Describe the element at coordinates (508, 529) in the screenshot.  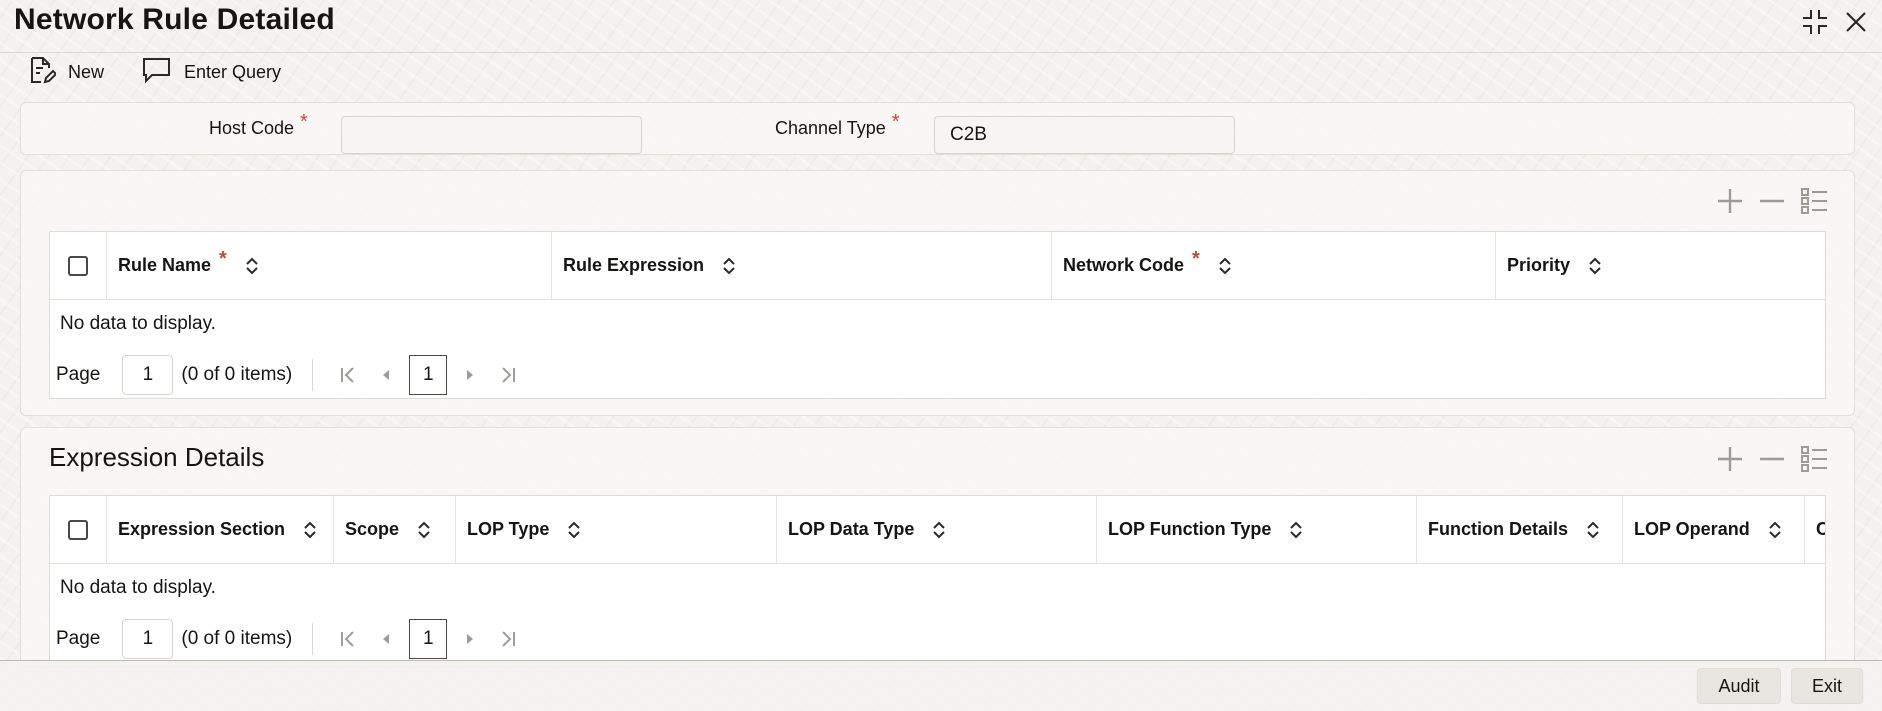
I see `col-label: LOP Type` at that location.